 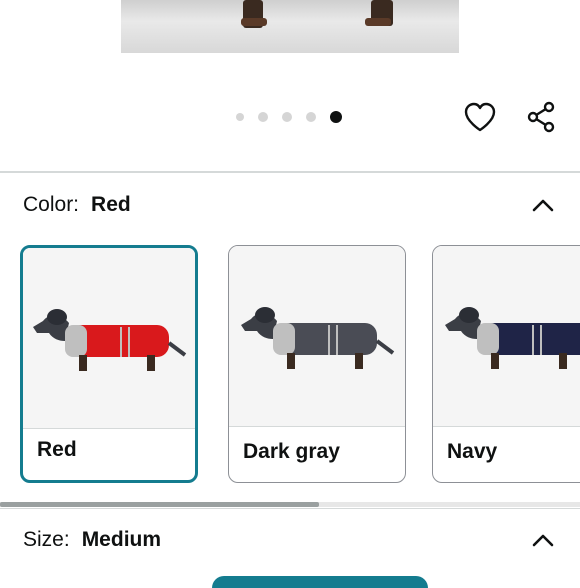 What do you see at coordinates (51, 204) in the screenshot?
I see `color-label: Color:` at bounding box center [51, 204].